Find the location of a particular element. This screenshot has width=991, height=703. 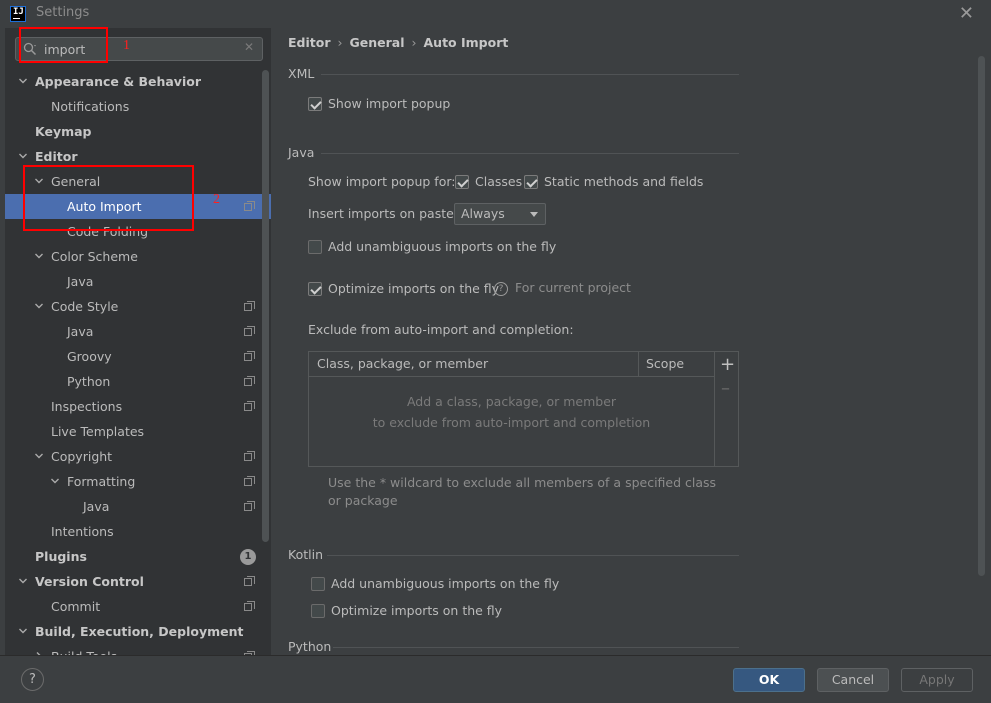

column-header-scope: Scope is located at coordinates (665, 363).